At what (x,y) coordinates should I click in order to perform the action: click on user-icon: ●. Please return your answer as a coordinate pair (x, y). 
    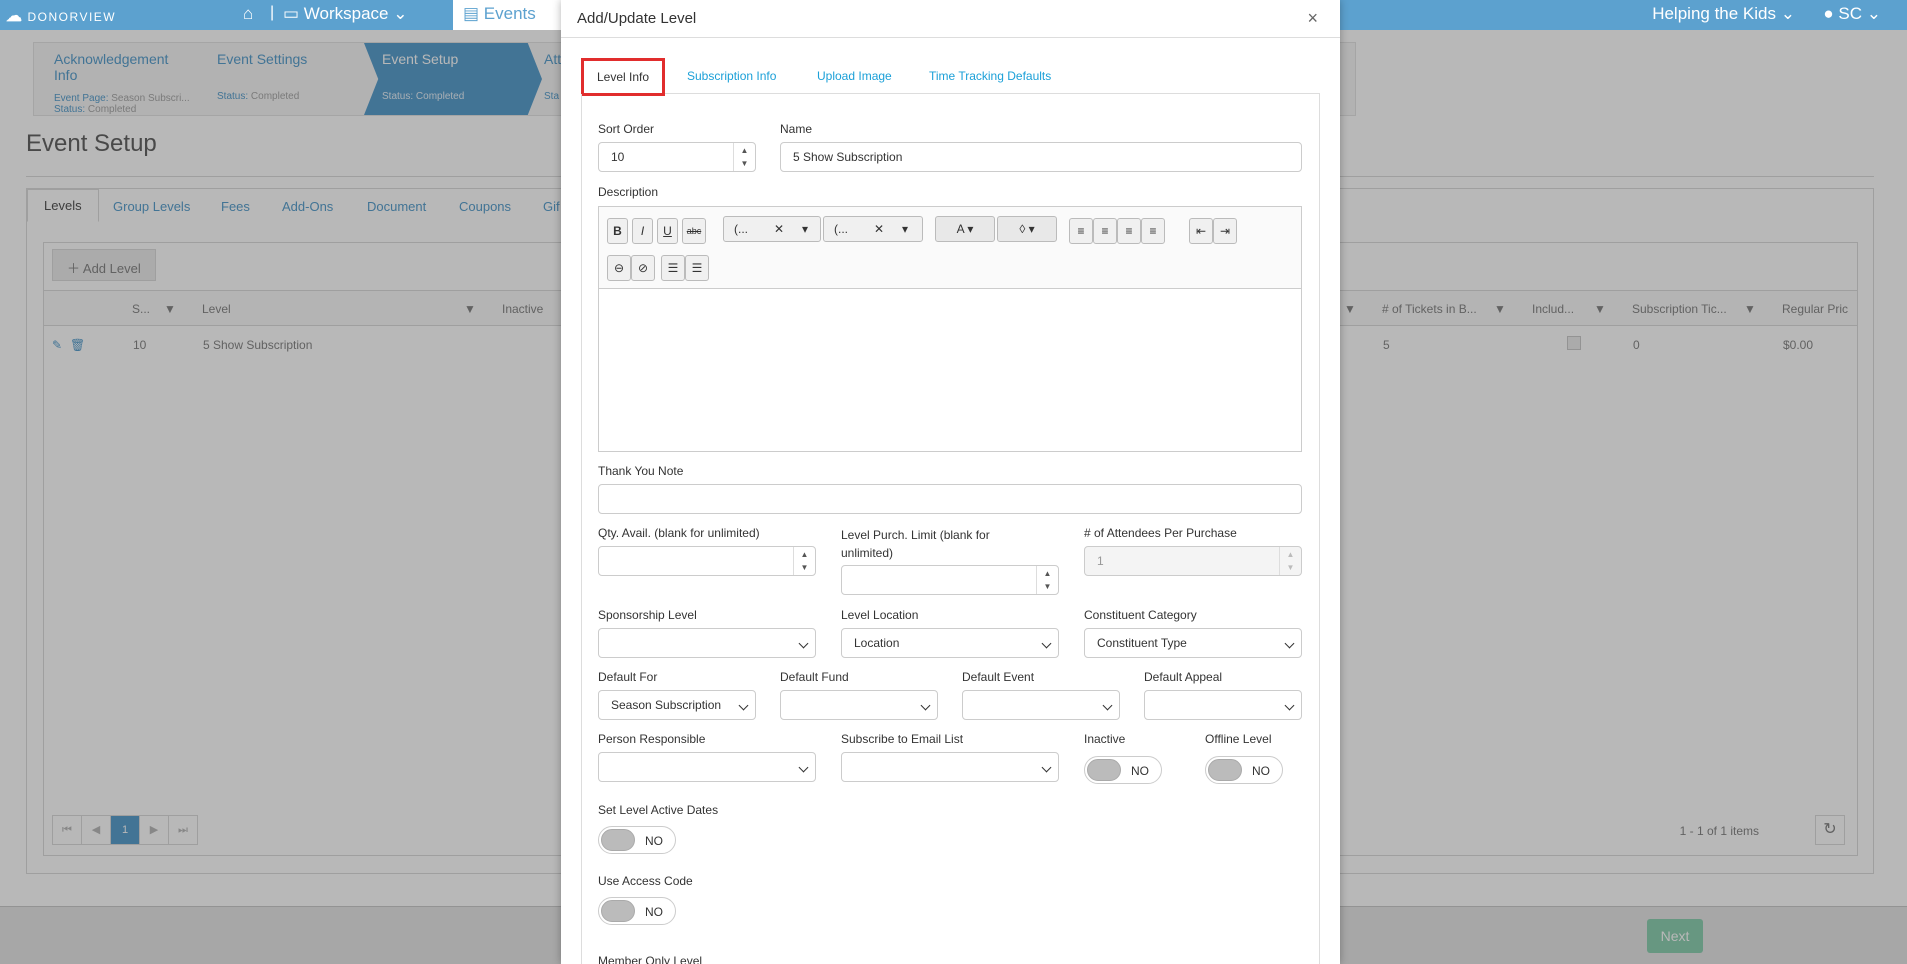
    Looking at the image, I should click on (1828, 13).